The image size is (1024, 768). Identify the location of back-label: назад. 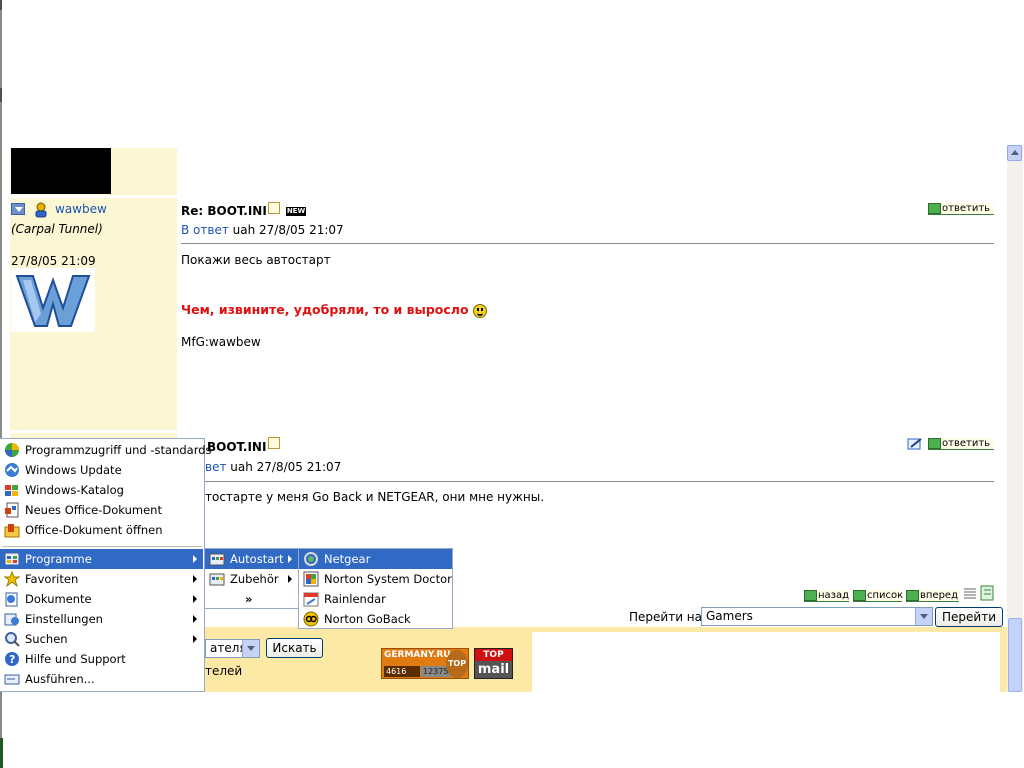
(834, 595).